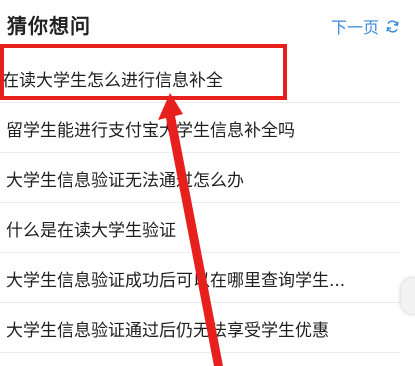 Image resolution: width=415 pixels, height=366 pixels. Describe the element at coordinates (392, 26) in the screenshot. I see `refresh-icon` at that location.